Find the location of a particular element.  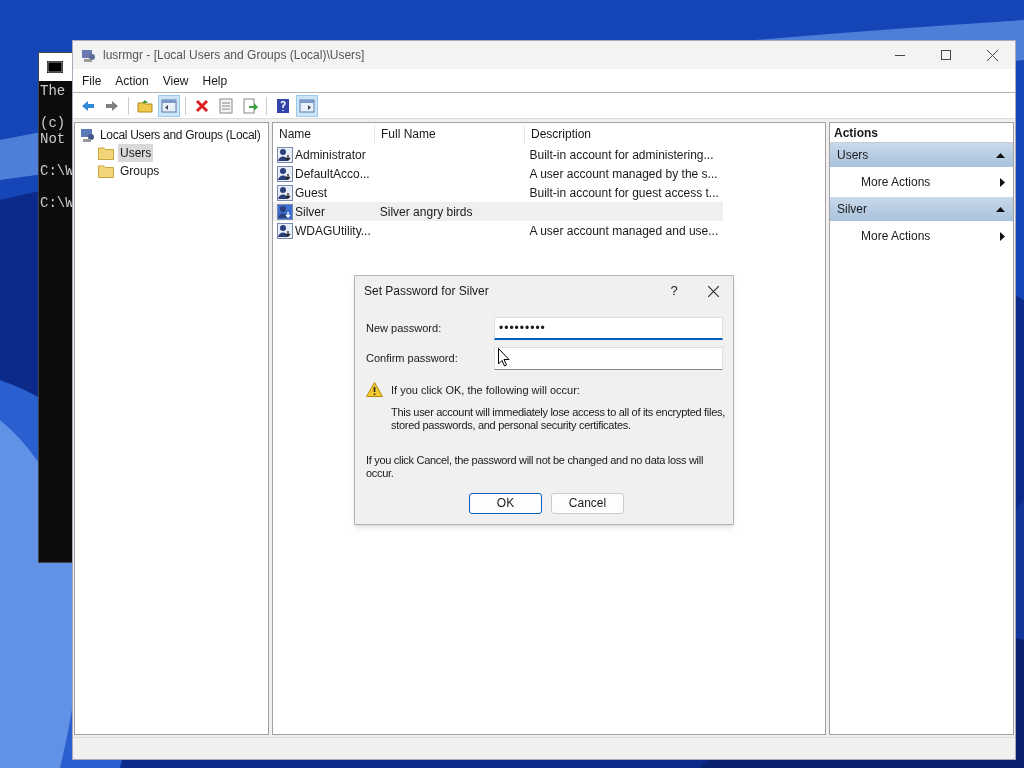

dialog-button: OK is located at coordinates (505, 503).